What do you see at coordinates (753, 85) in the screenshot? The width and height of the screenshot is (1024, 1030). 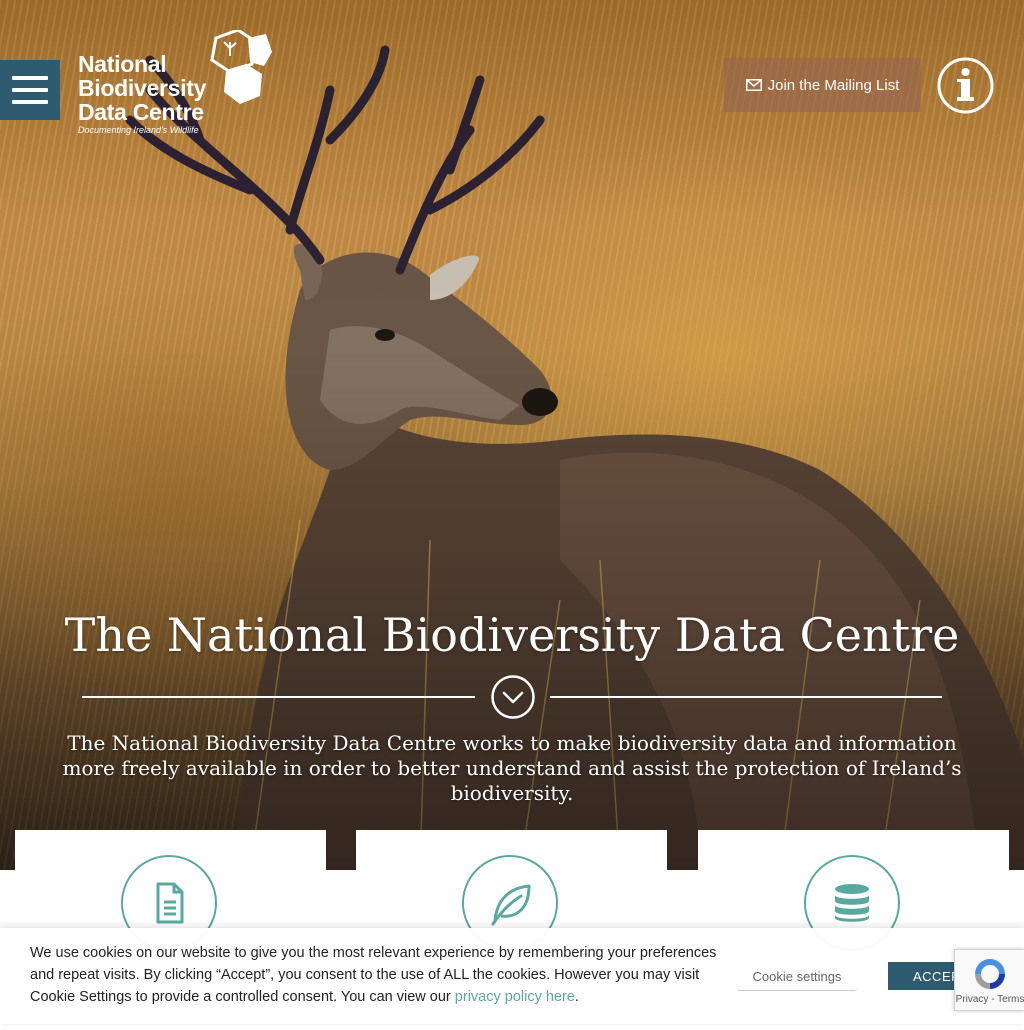 I see `envelope-icon` at bounding box center [753, 85].